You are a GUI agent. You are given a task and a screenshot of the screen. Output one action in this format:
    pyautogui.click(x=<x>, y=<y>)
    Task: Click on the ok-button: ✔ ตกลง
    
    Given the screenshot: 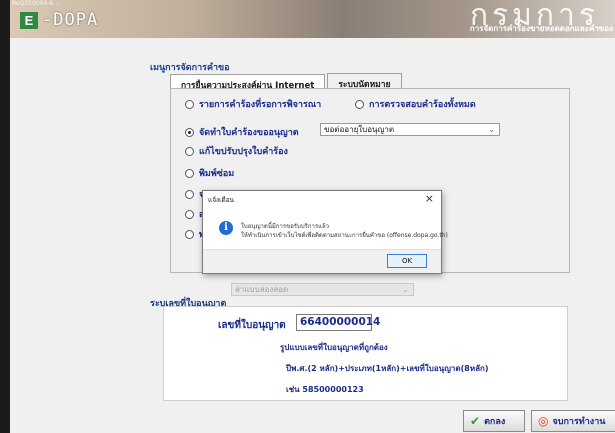 What is the action you would take?
    pyautogui.click(x=494, y=421)
    